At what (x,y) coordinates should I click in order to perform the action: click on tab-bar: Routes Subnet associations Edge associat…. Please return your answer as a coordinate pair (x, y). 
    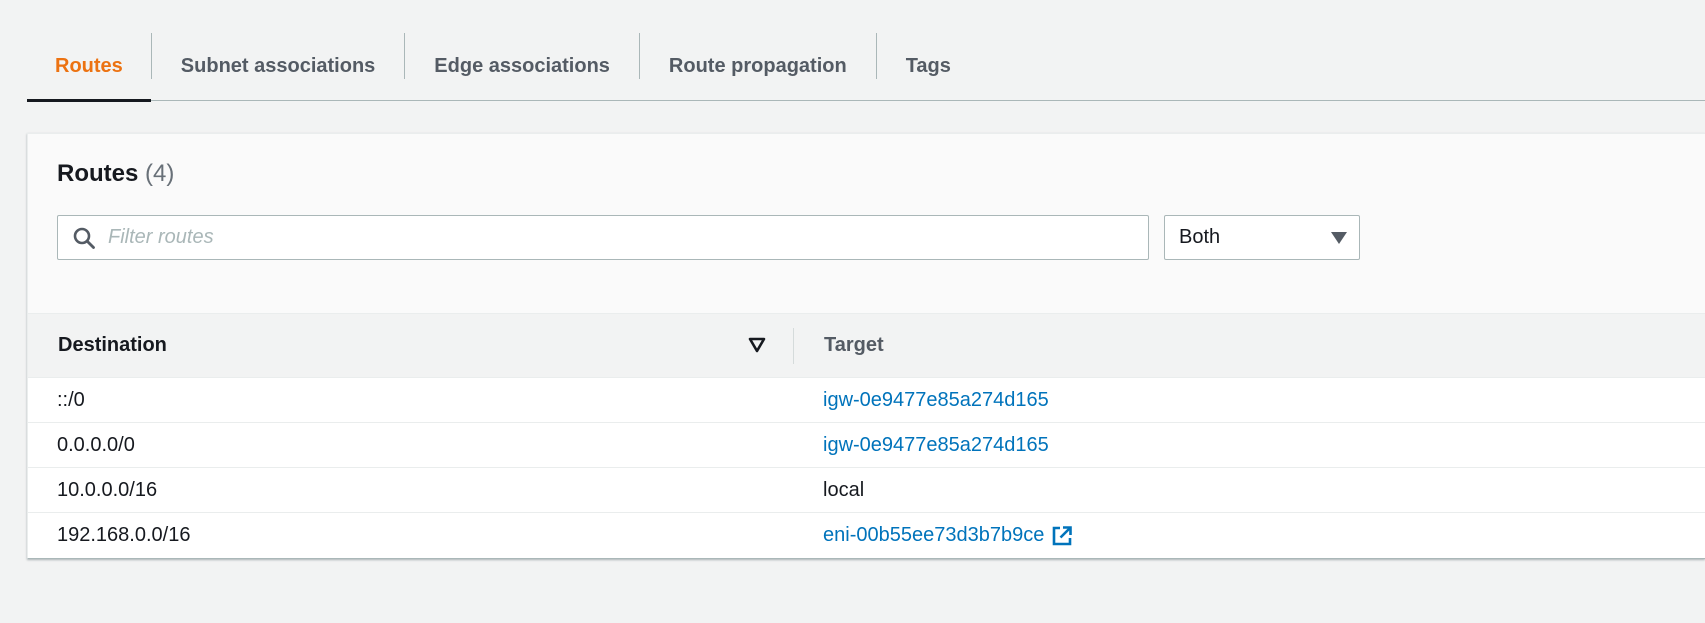
    Looking at the image, I should click on (866, 67).